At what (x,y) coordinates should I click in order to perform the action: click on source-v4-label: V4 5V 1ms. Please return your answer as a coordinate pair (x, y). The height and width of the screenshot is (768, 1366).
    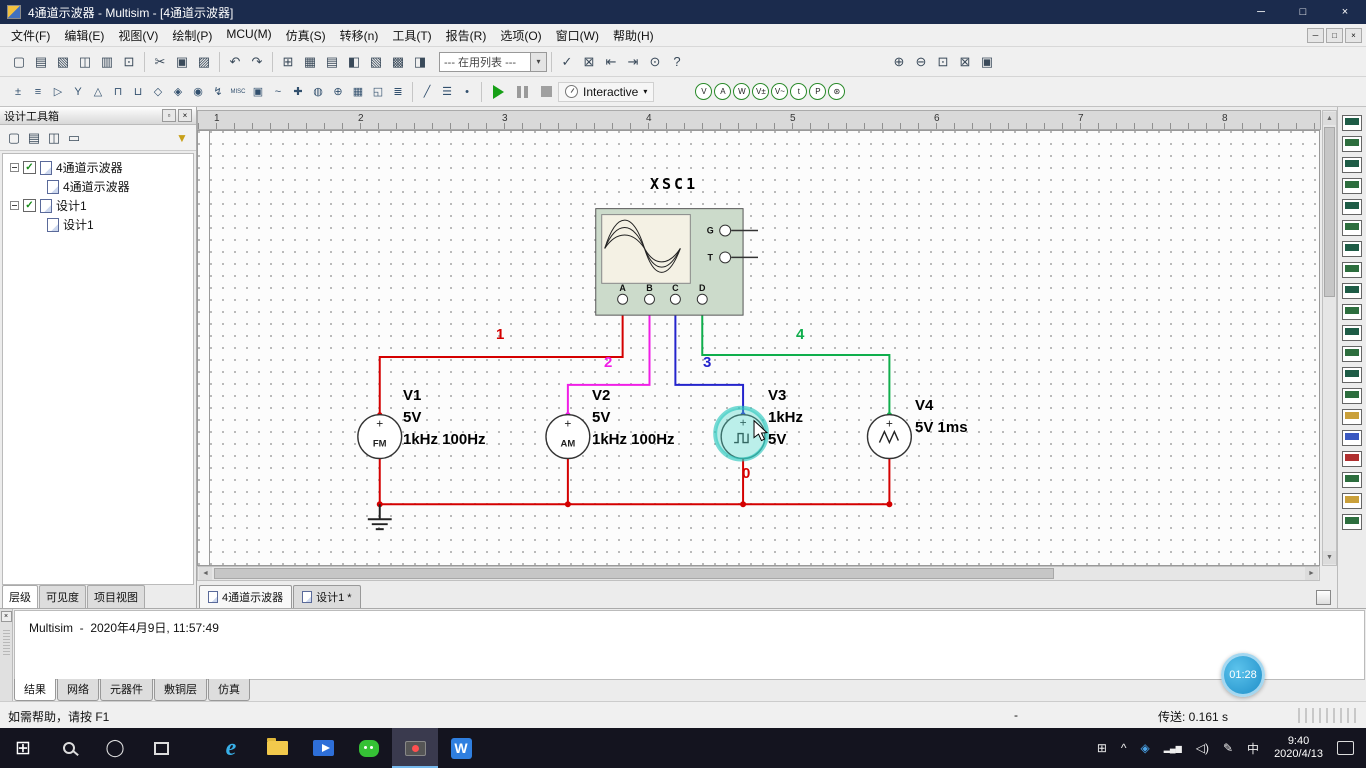
    Looking at the image, I should click on (941, 417).